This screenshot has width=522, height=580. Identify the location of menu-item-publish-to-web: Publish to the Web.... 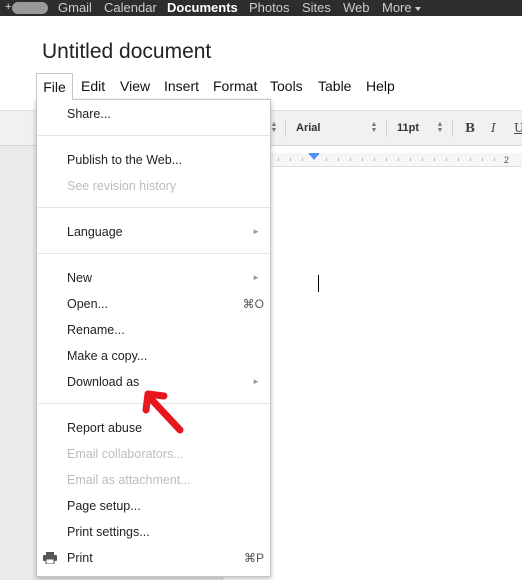
(153, 160).